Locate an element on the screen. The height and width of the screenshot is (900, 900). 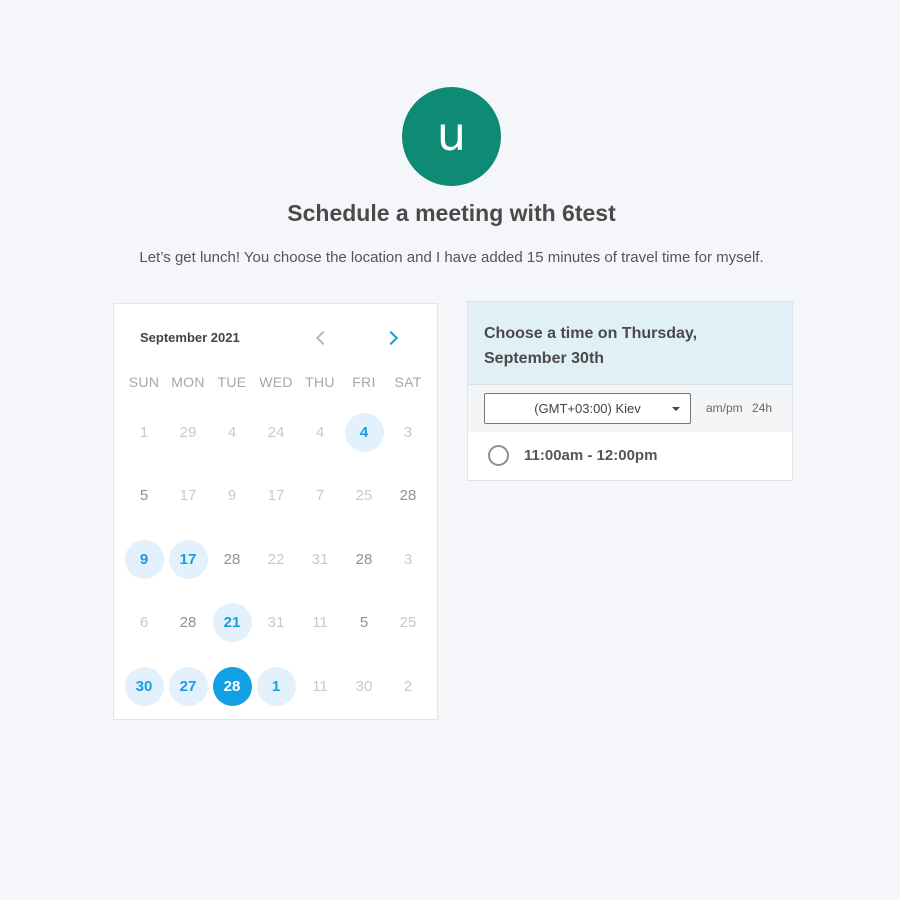
timezone-select: (GMT+03:00) Kiev is located at coordinates (587, 408).